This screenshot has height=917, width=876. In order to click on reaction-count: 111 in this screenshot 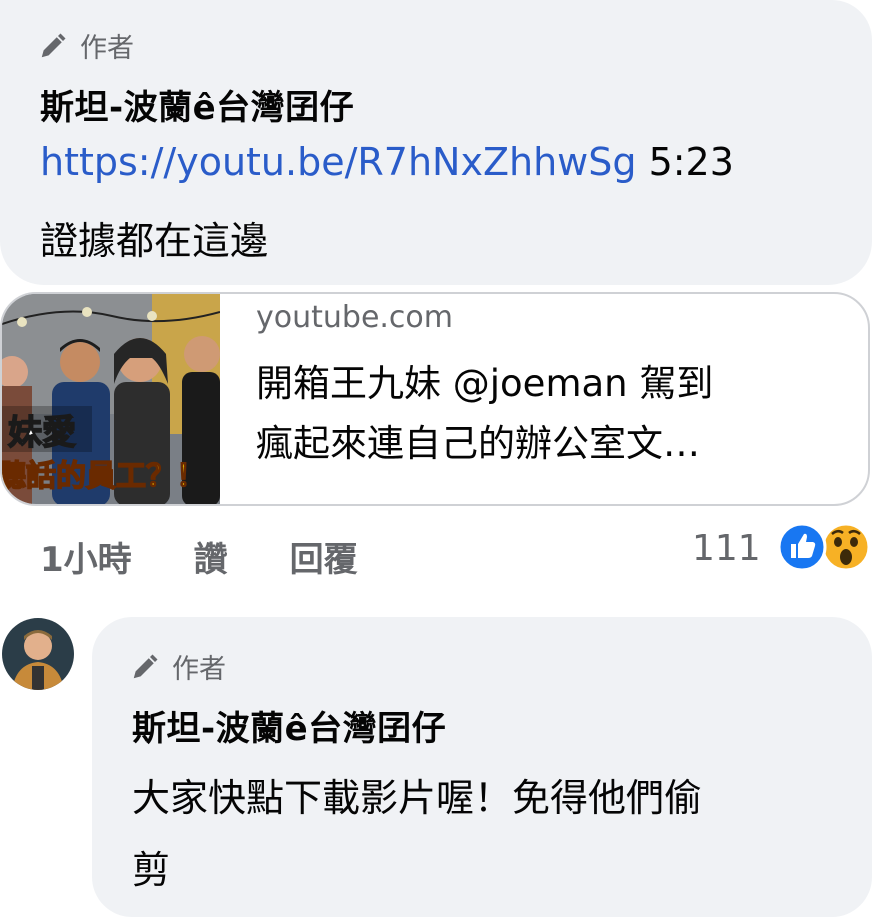, I will do `click(726, 548)`.